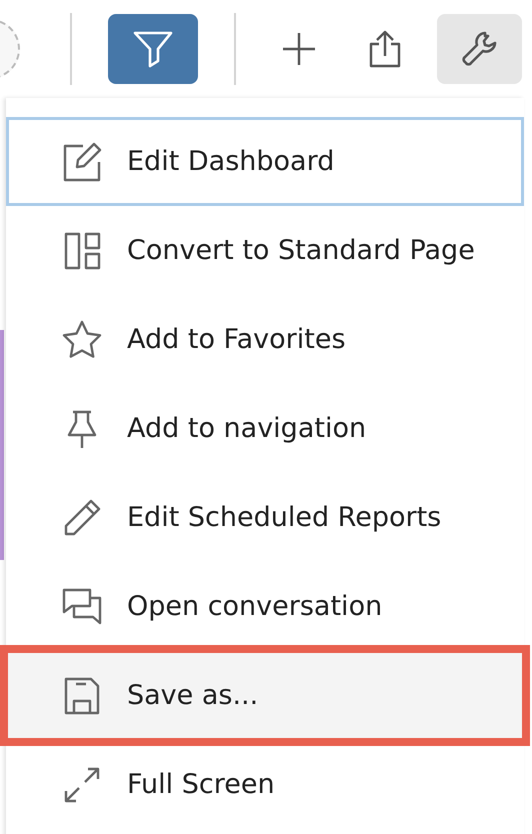 Image resolution: width=532 pixels, height=834 pixels. Describe the element at coordinates (299, 49) in the screenshot. I see `plus-icon` at that location.